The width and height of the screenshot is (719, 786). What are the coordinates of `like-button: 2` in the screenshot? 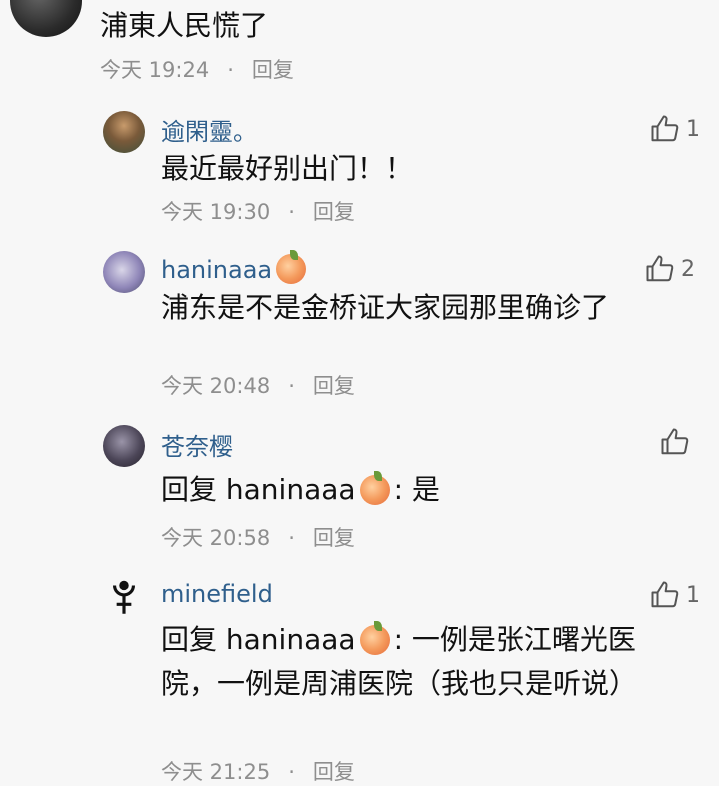 It's located at (670, 269).